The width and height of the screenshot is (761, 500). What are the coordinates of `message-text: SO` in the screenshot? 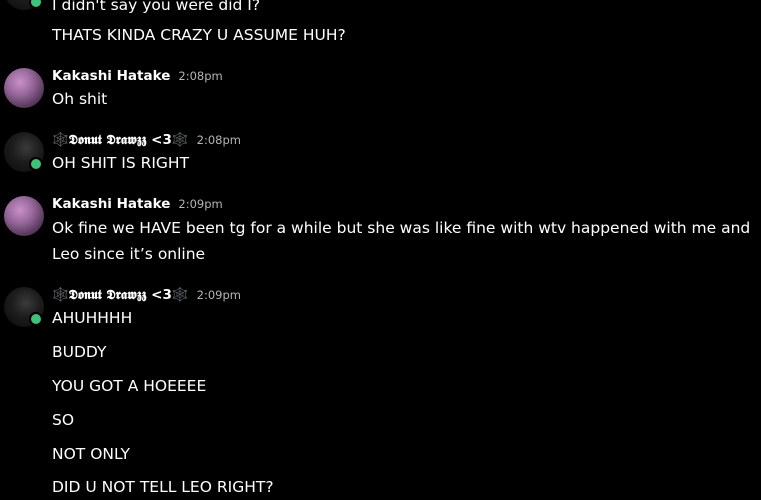 It's located at (63, 420).